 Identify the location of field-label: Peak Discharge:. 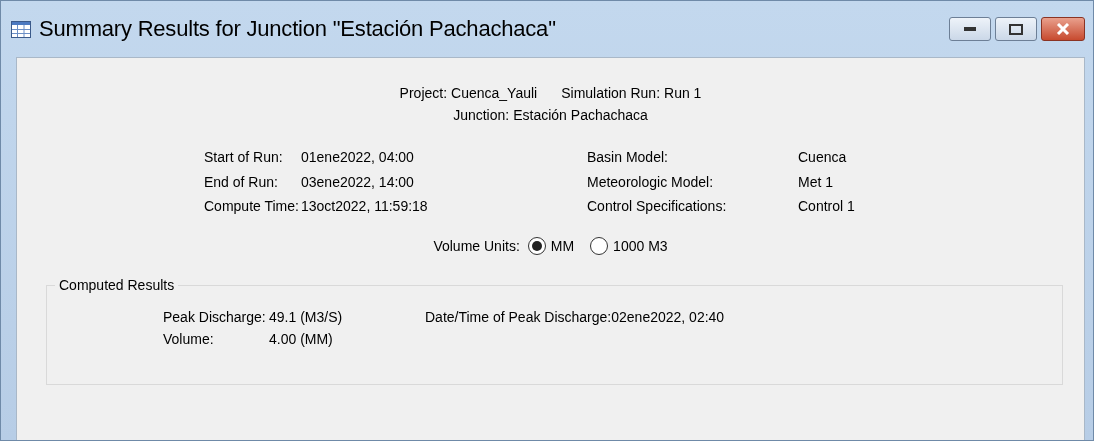
(215, 317).